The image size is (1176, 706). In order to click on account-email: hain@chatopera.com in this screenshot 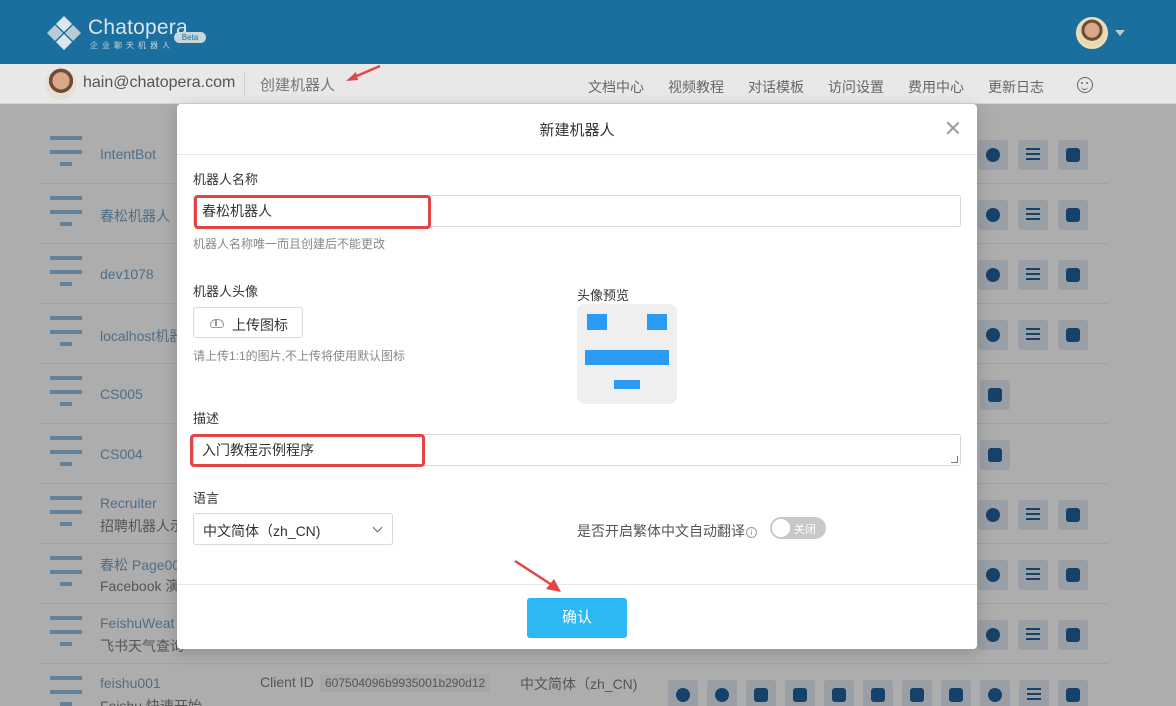, I will do `click(159, 82)`.